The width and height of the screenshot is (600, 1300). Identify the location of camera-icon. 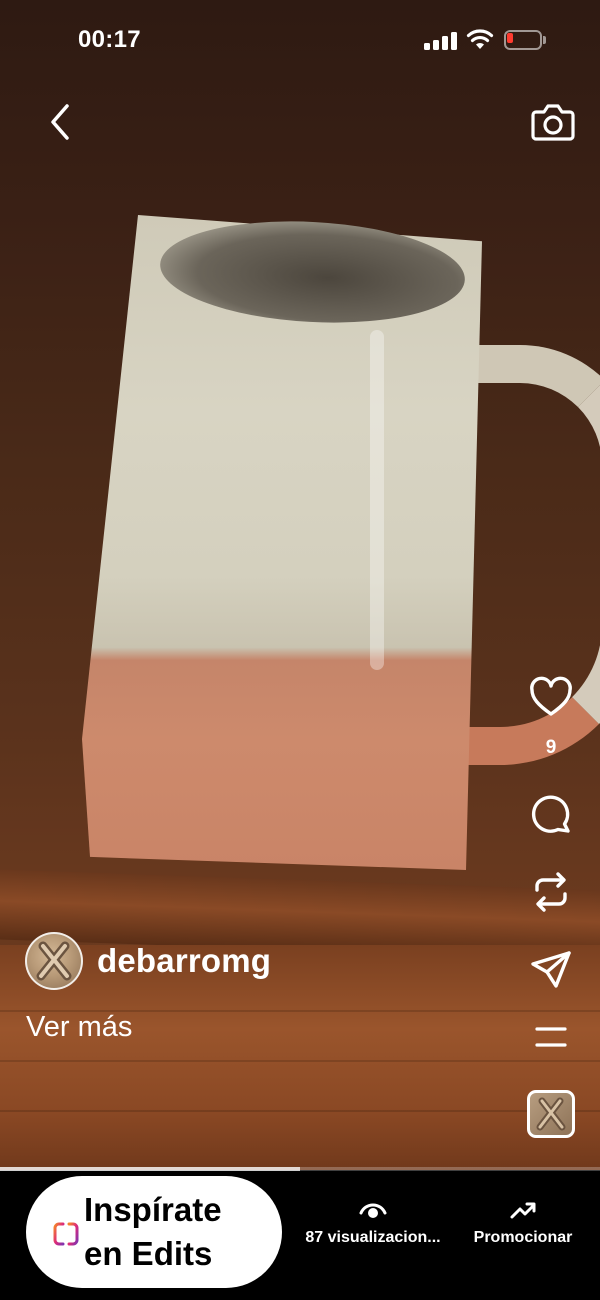
(553, 122).